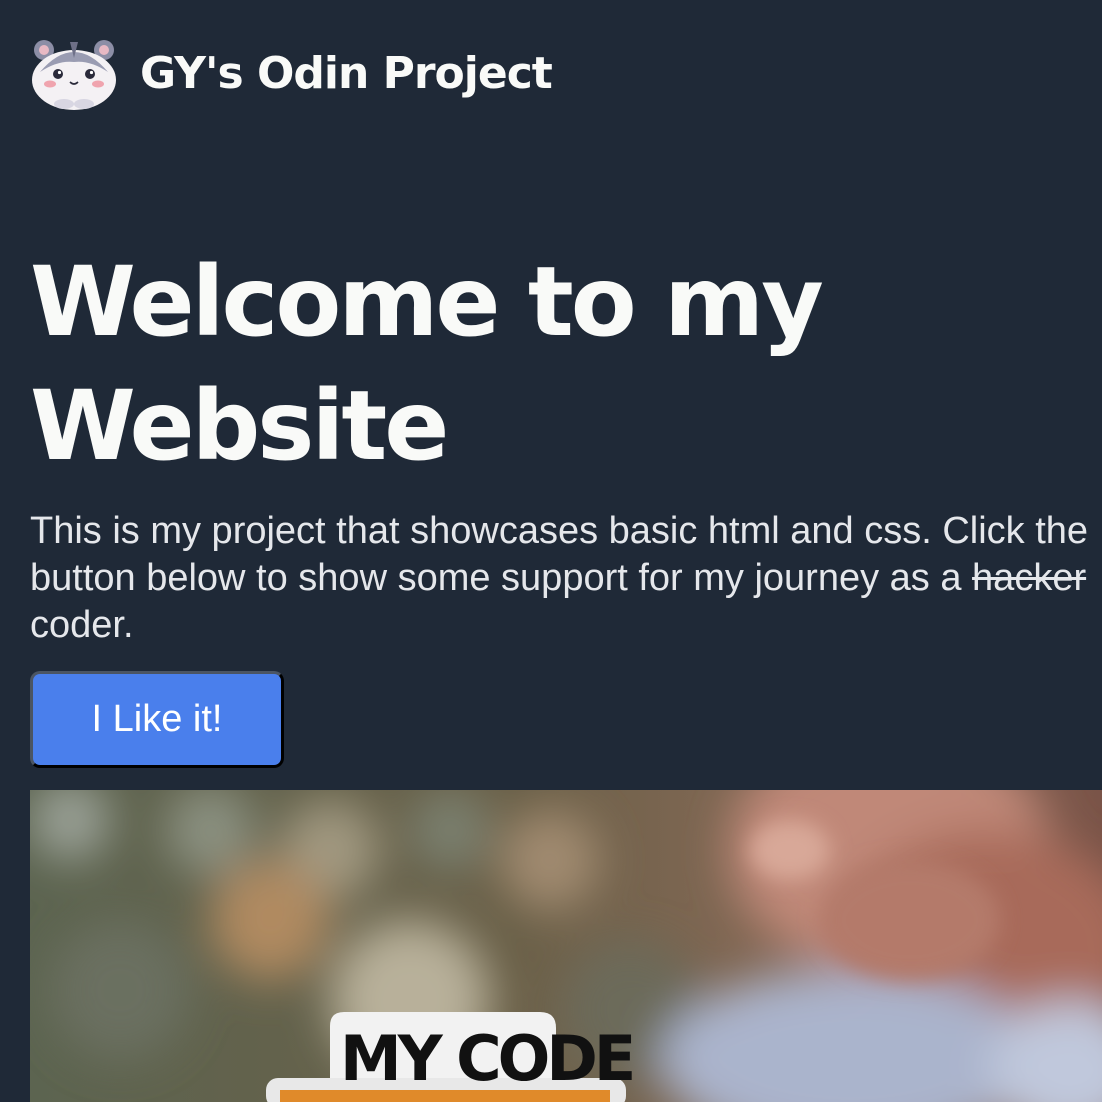 The height and width of the screenshot is (1102, 1102). Describe the element at coordinates (74, 73) in the screenshot. I see `hamster-icon` at that location.